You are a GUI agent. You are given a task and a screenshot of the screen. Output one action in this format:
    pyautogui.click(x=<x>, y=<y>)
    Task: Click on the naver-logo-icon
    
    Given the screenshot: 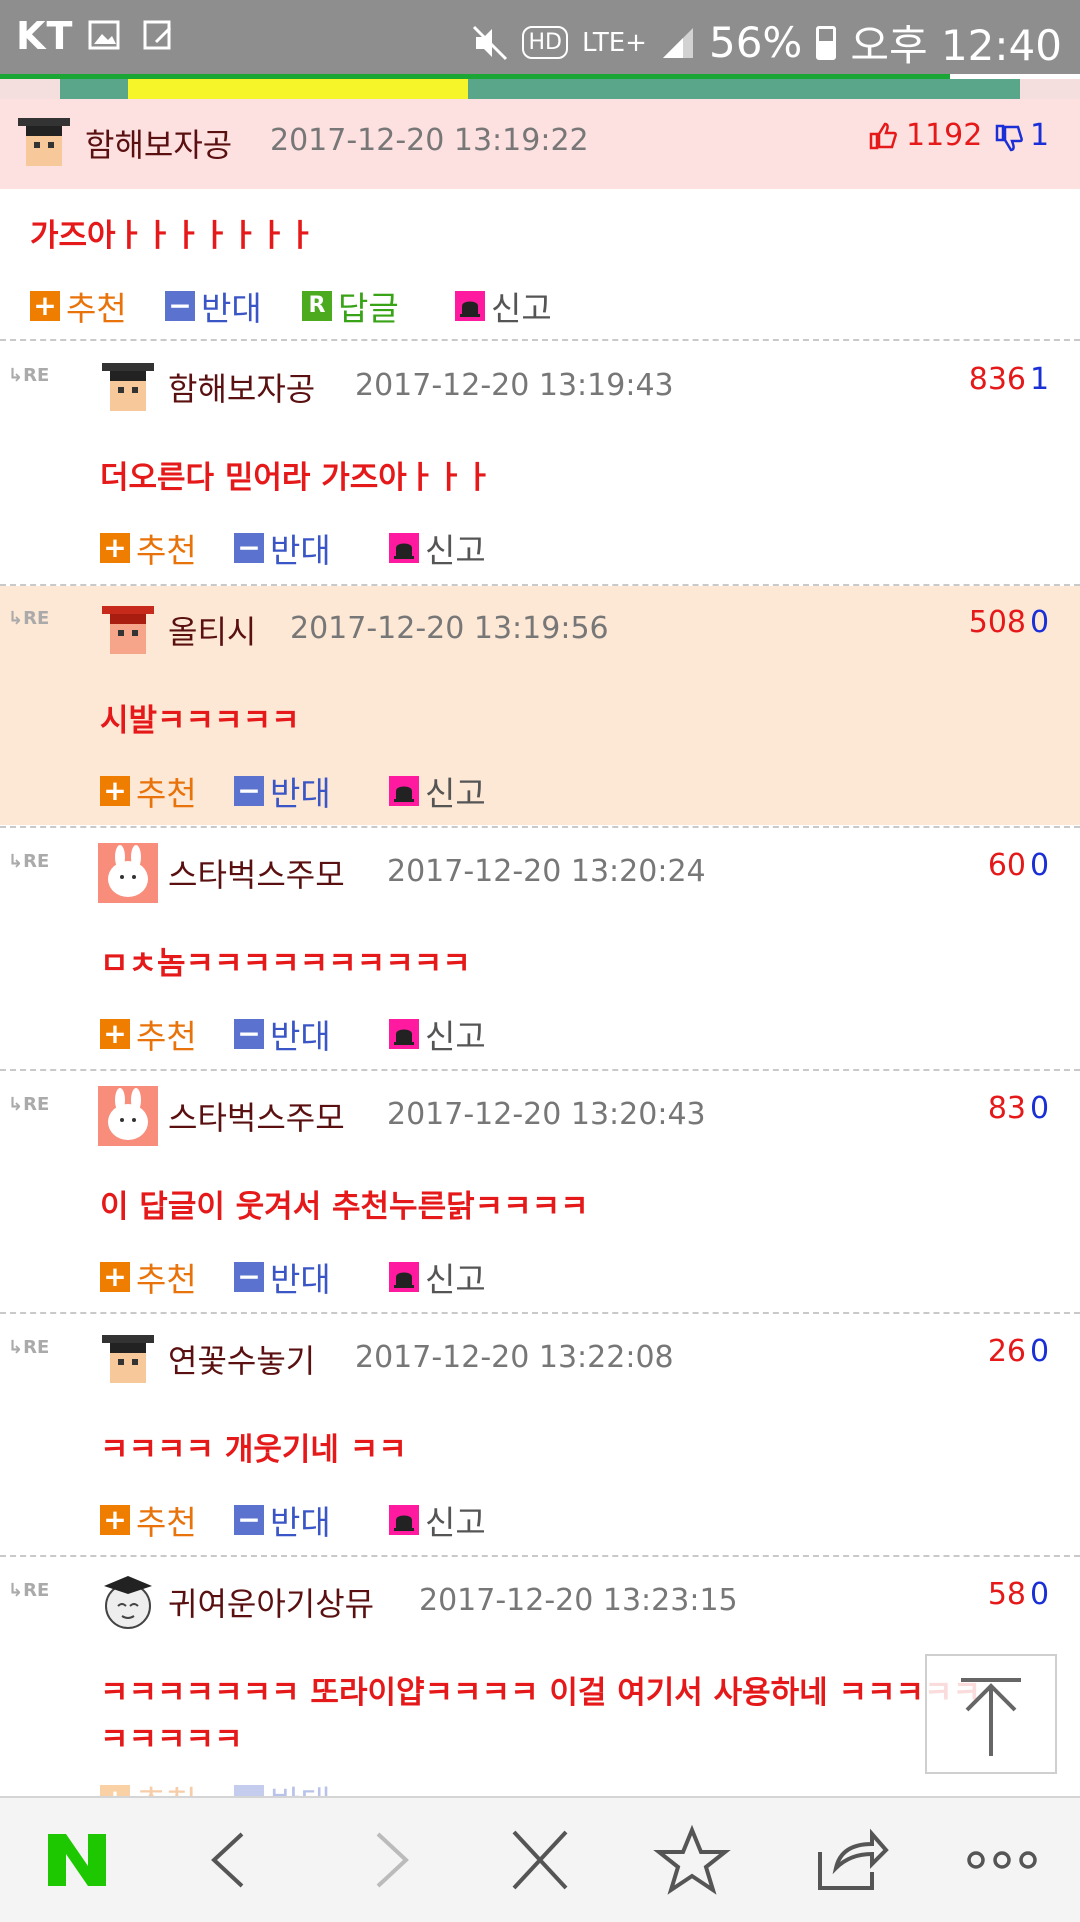 What is the action you would take?
    pyautogui.click(x=78, y=1860)
    